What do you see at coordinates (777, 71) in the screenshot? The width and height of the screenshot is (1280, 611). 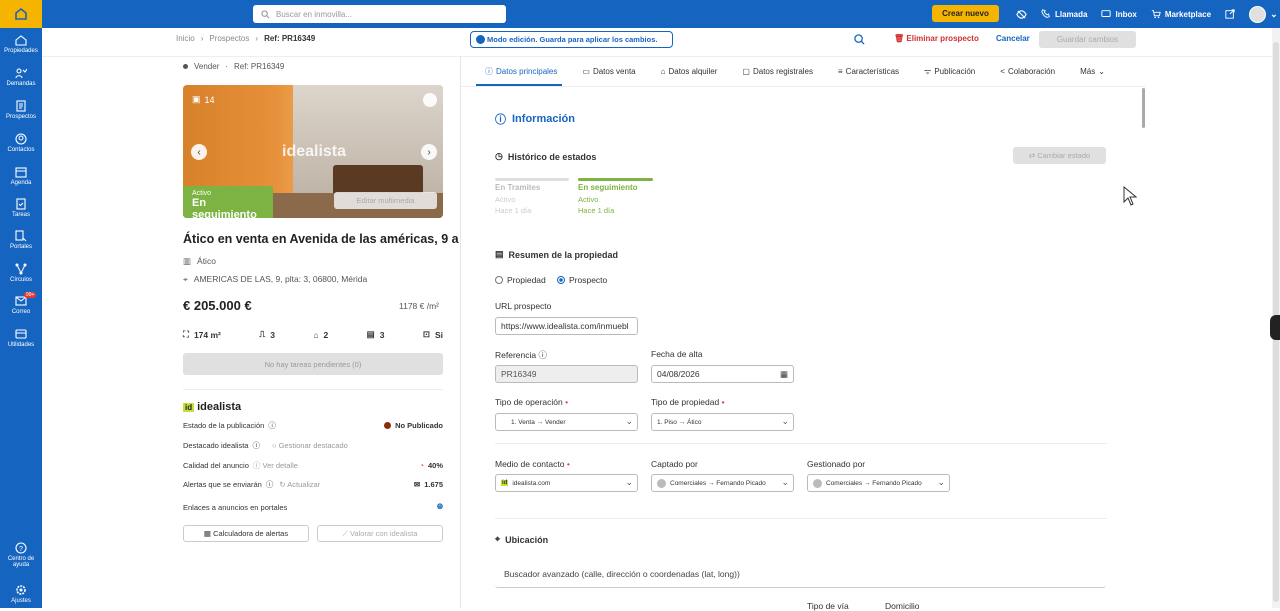 I see `tab-datos-registrales: ▢ Datos registrales` at bounding box center [777, 71].